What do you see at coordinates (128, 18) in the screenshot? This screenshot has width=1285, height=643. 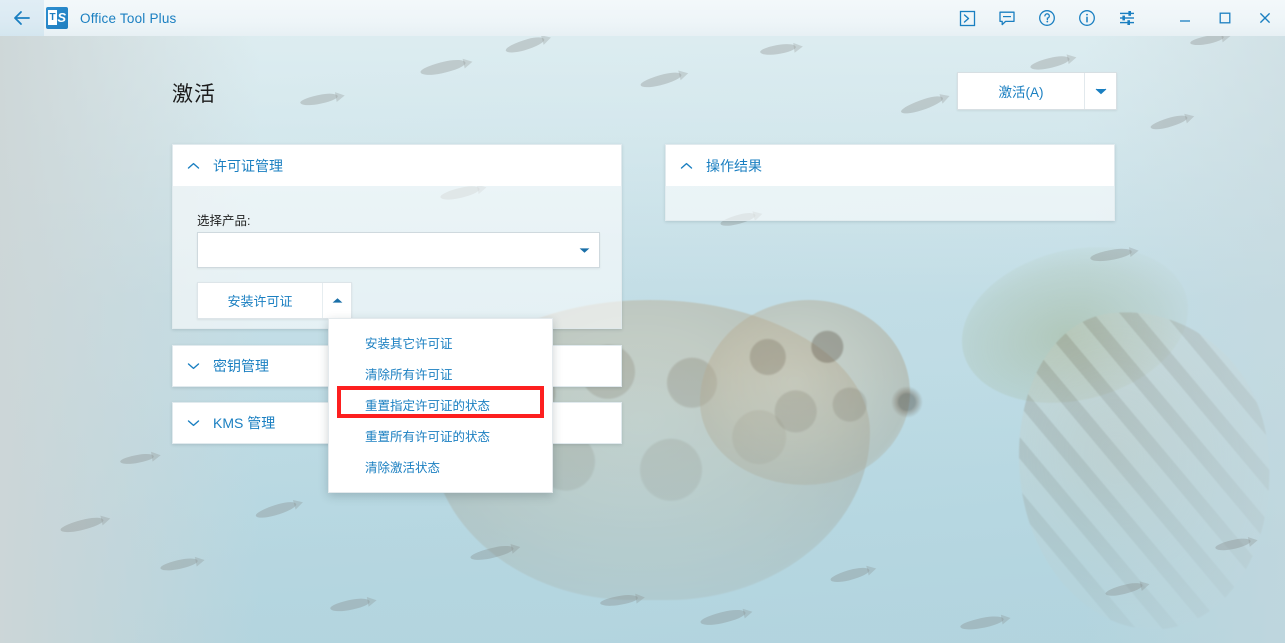 I see `app-title: Office Tool Plus` at bounding box center [128, 18].